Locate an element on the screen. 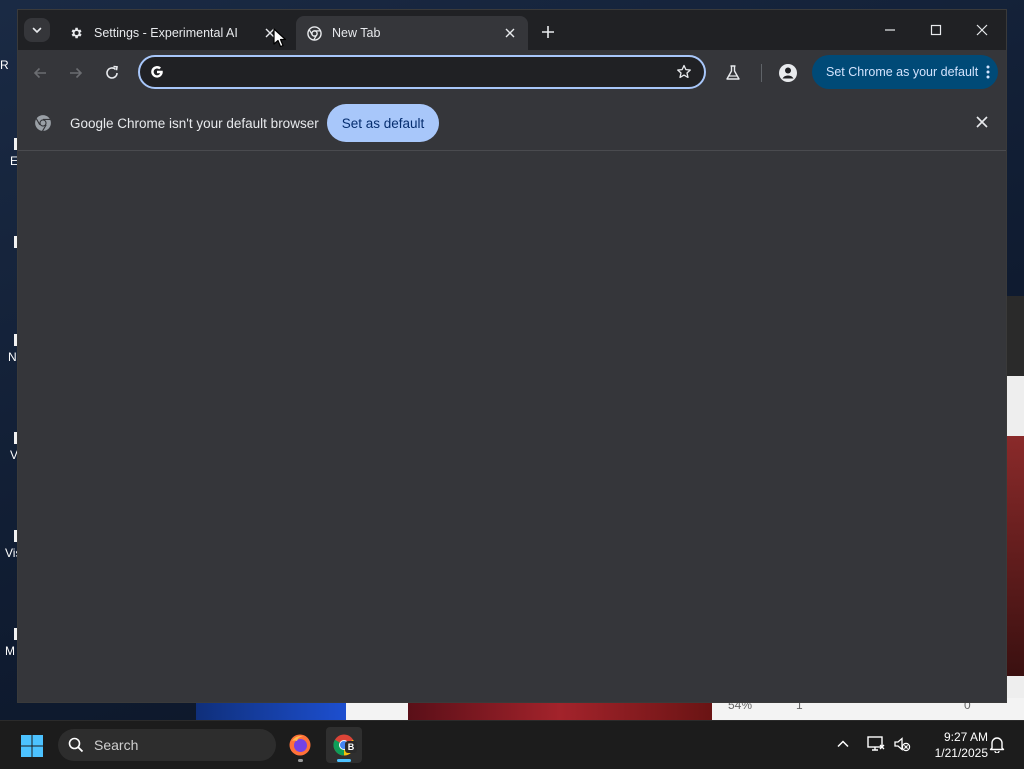 This screenshot has width=1024, height=769. desktop-icon: N is located at coordinates (13, 349).